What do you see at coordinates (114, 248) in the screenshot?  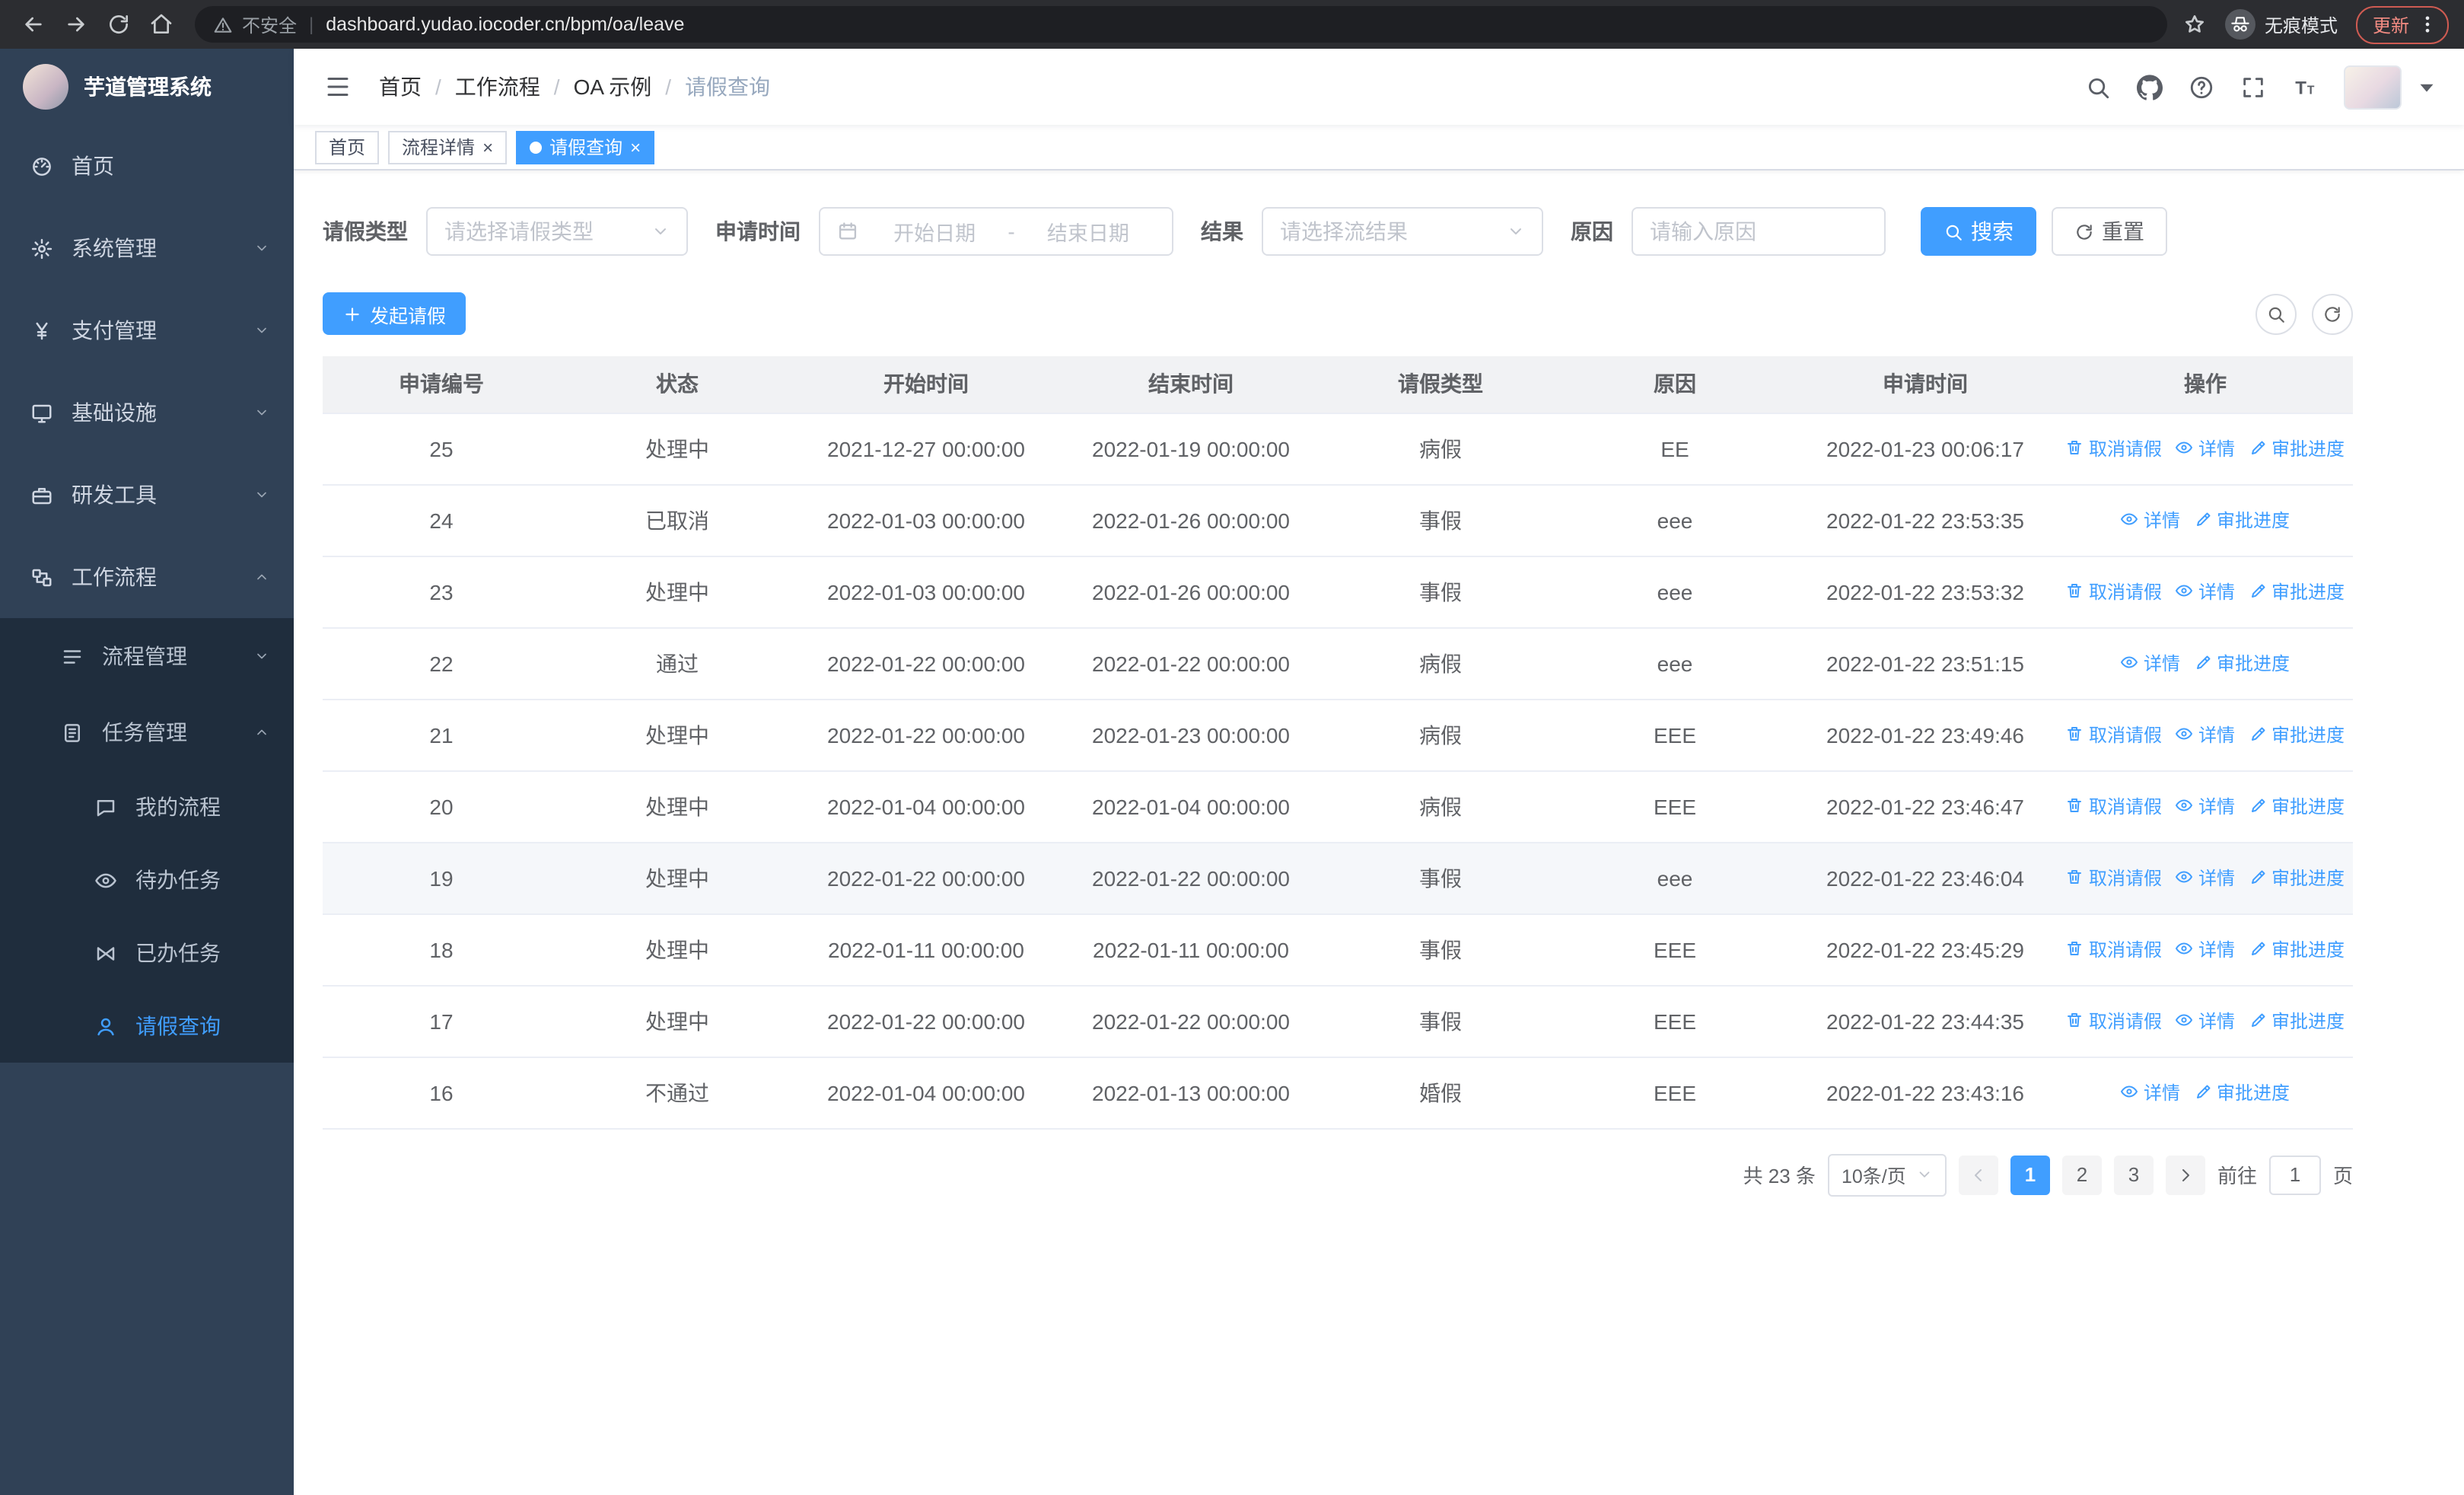 I see `sidebar-item-label: 系统管理` at bounding box center [114, 248].